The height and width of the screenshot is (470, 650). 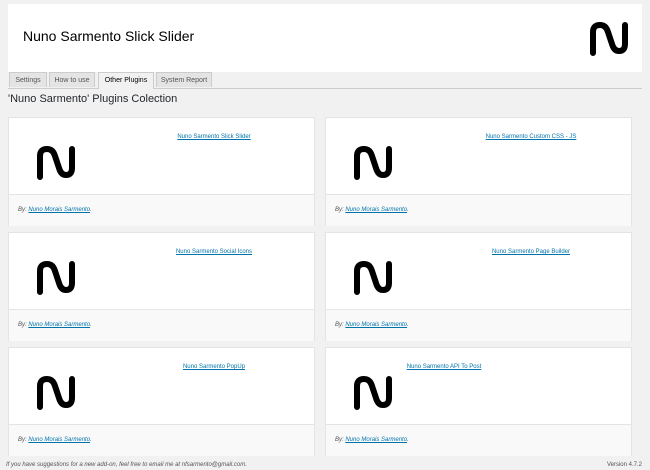 What do you see at coordinates (126, 80) in the screenshot?
I see `tab-other-plugins: Other Plugins` at bounding box center [126, 80].